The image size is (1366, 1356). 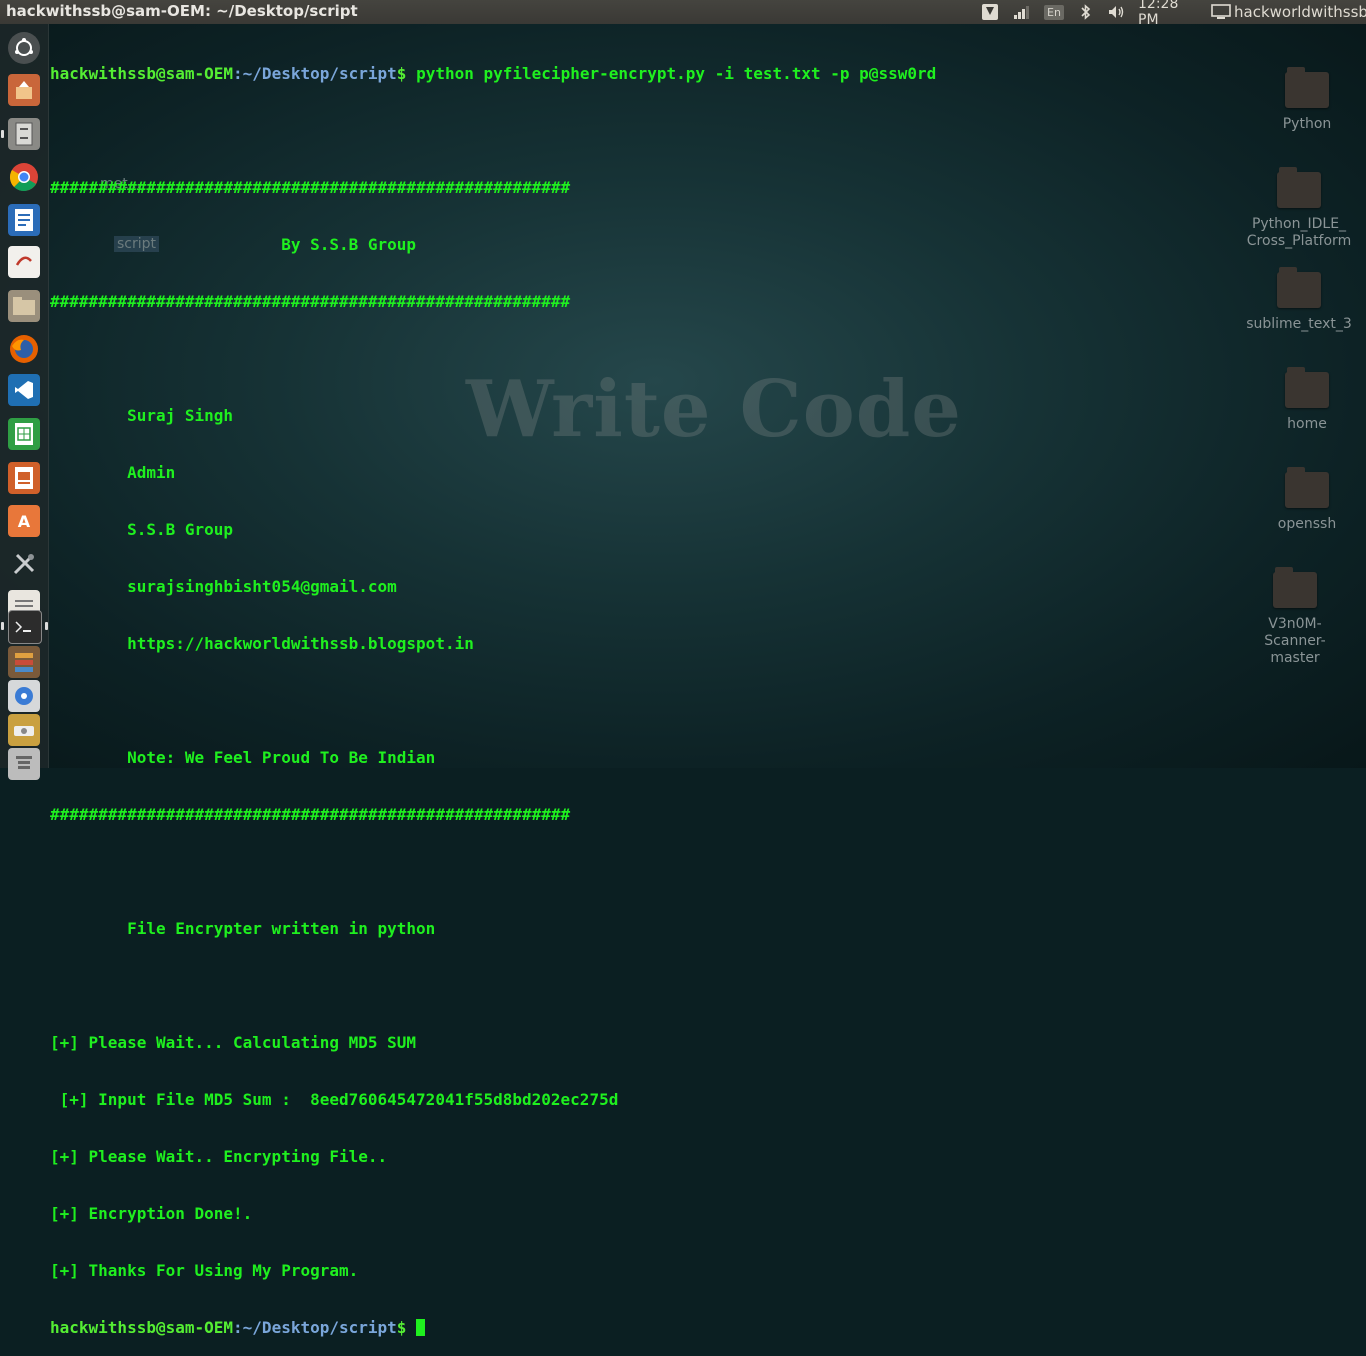 What do you see at coordinates (24, 478) in the screenshot?
I see `libreoffice-impress-icon` at bounding box center [24, 478].